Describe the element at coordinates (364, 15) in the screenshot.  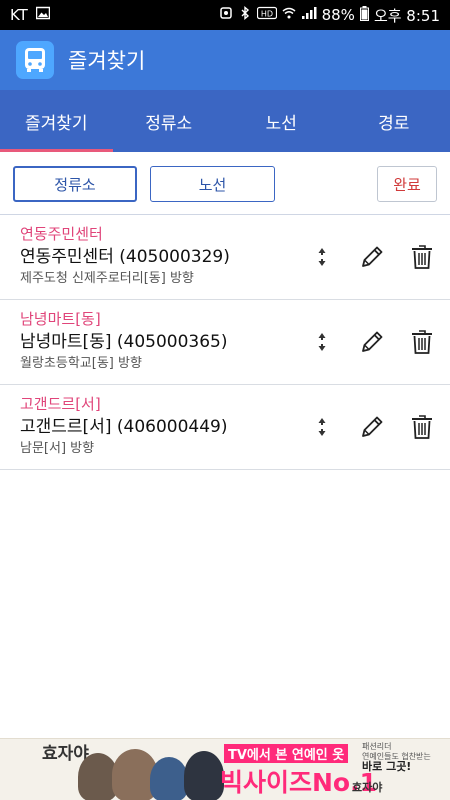
I see `battery-icon` at that location.